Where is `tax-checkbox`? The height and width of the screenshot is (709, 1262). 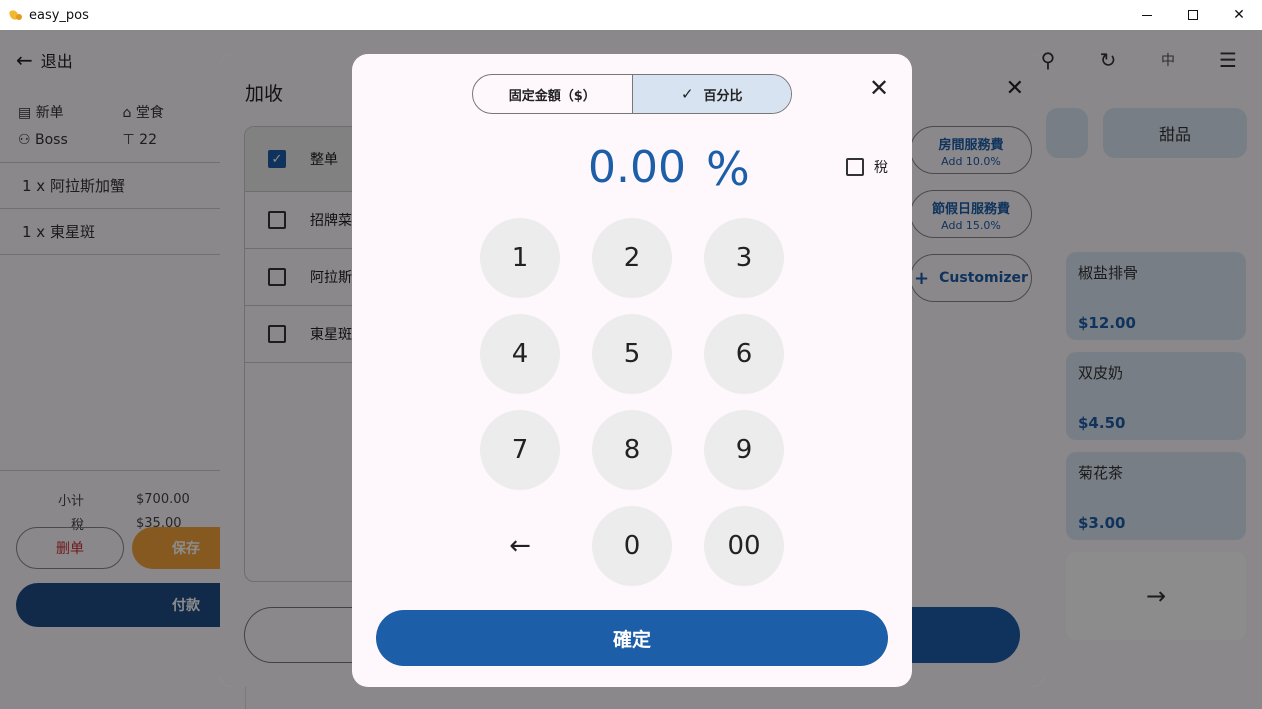 tax-checkbox is located at coordinates (855, 167).